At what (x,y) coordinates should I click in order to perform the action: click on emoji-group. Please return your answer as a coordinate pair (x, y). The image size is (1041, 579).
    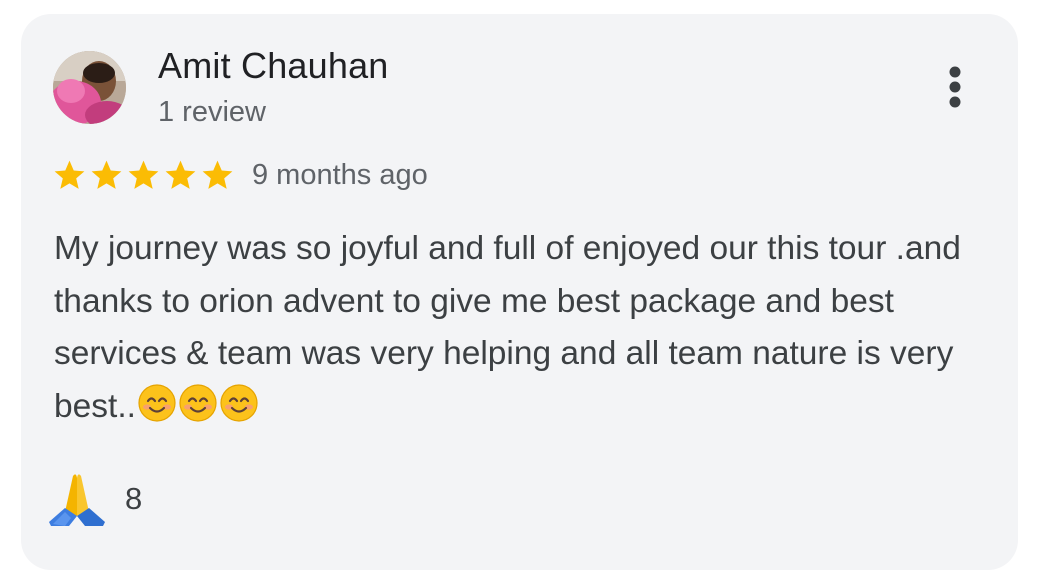
    Looking at the image, I should click on (198, 403).